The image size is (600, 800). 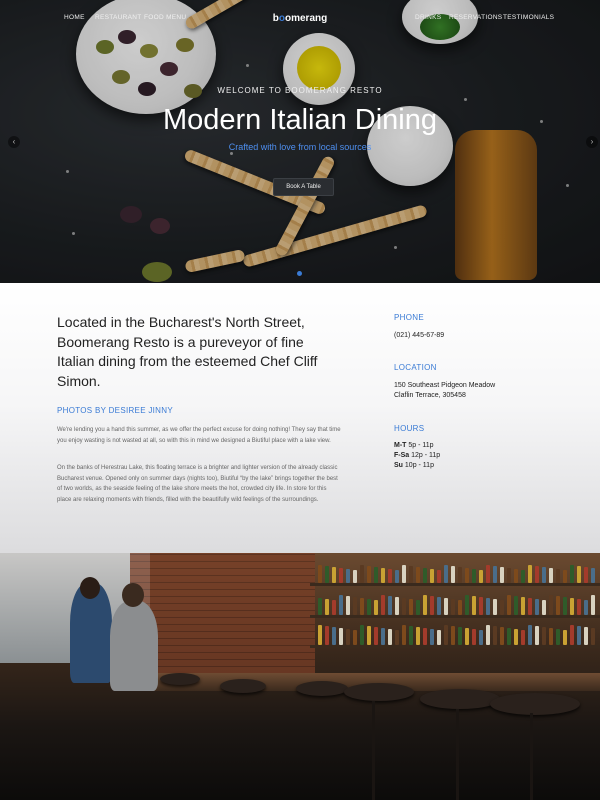 I want to click on hero-tagline: Crafted with love from local sources, so click(x=300, y=147).